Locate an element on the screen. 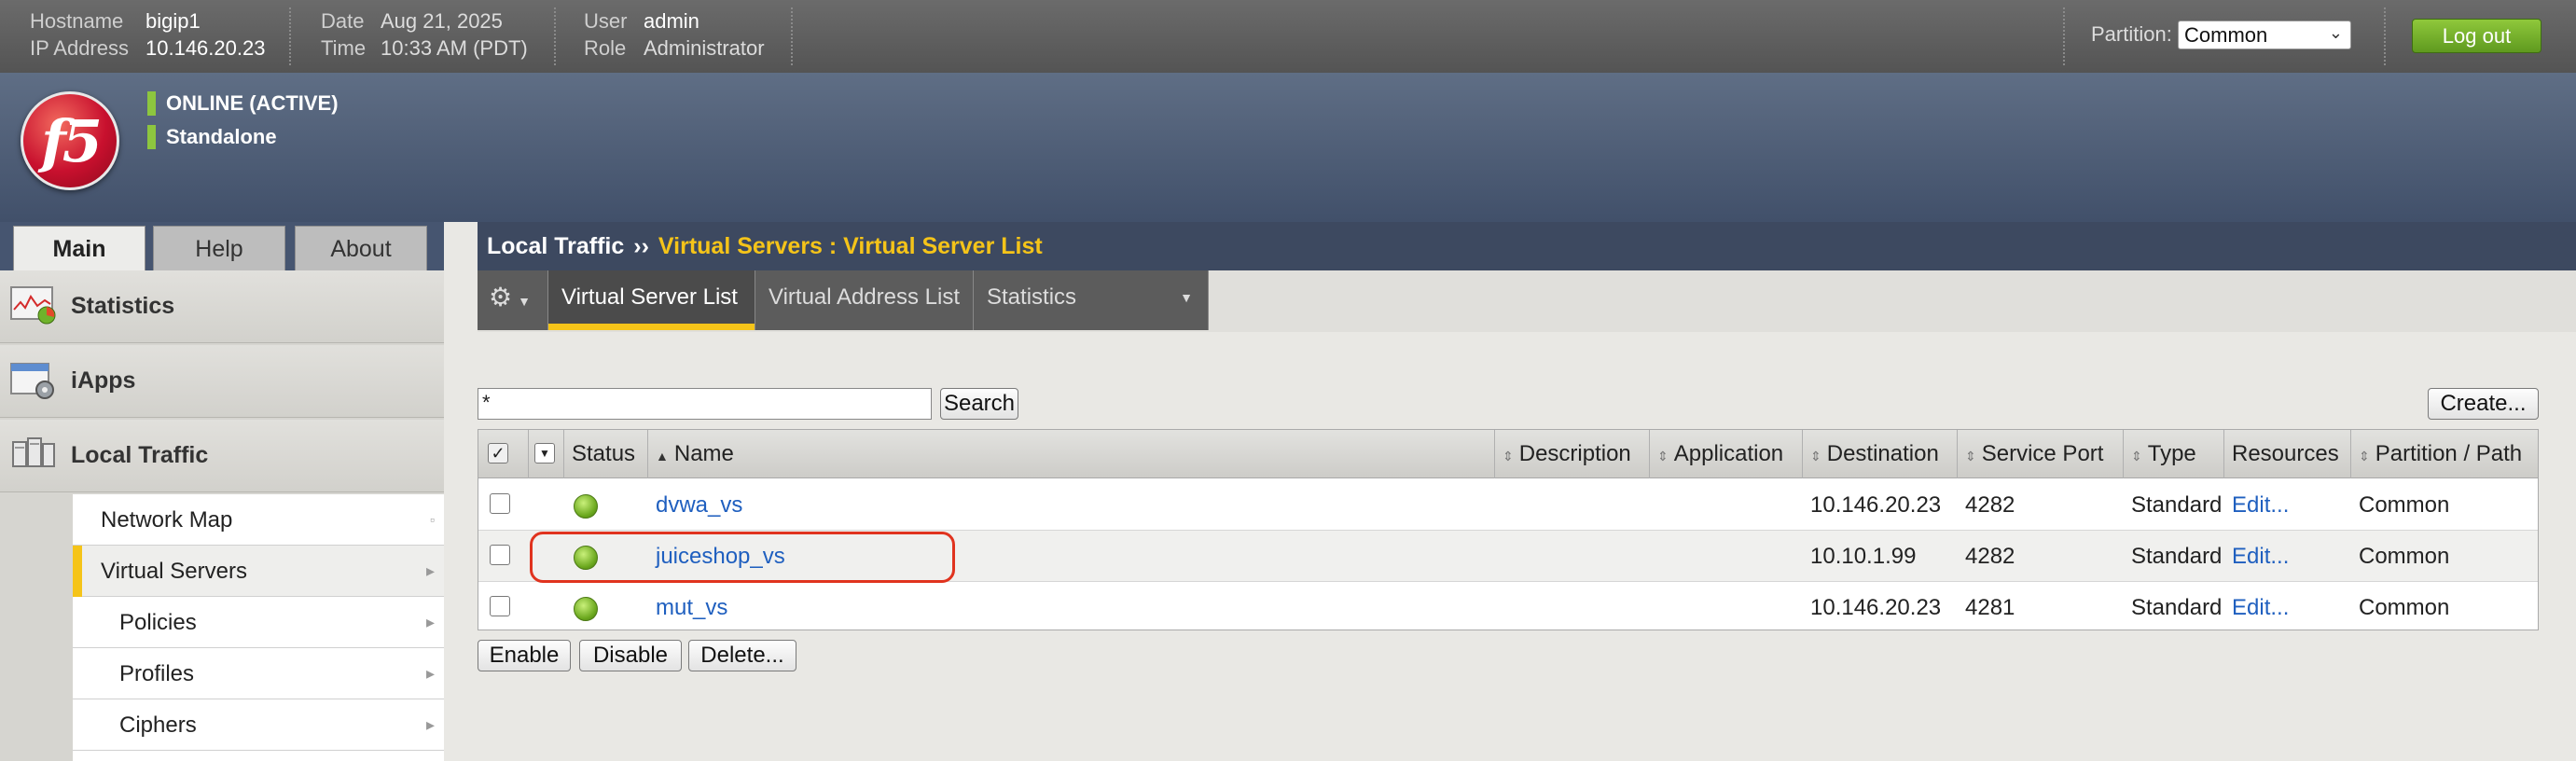 Image resolution: width=2576 pixels, height=761 pixels. tab-statistics-label: Statistics is located at coordinates (1032, 297).